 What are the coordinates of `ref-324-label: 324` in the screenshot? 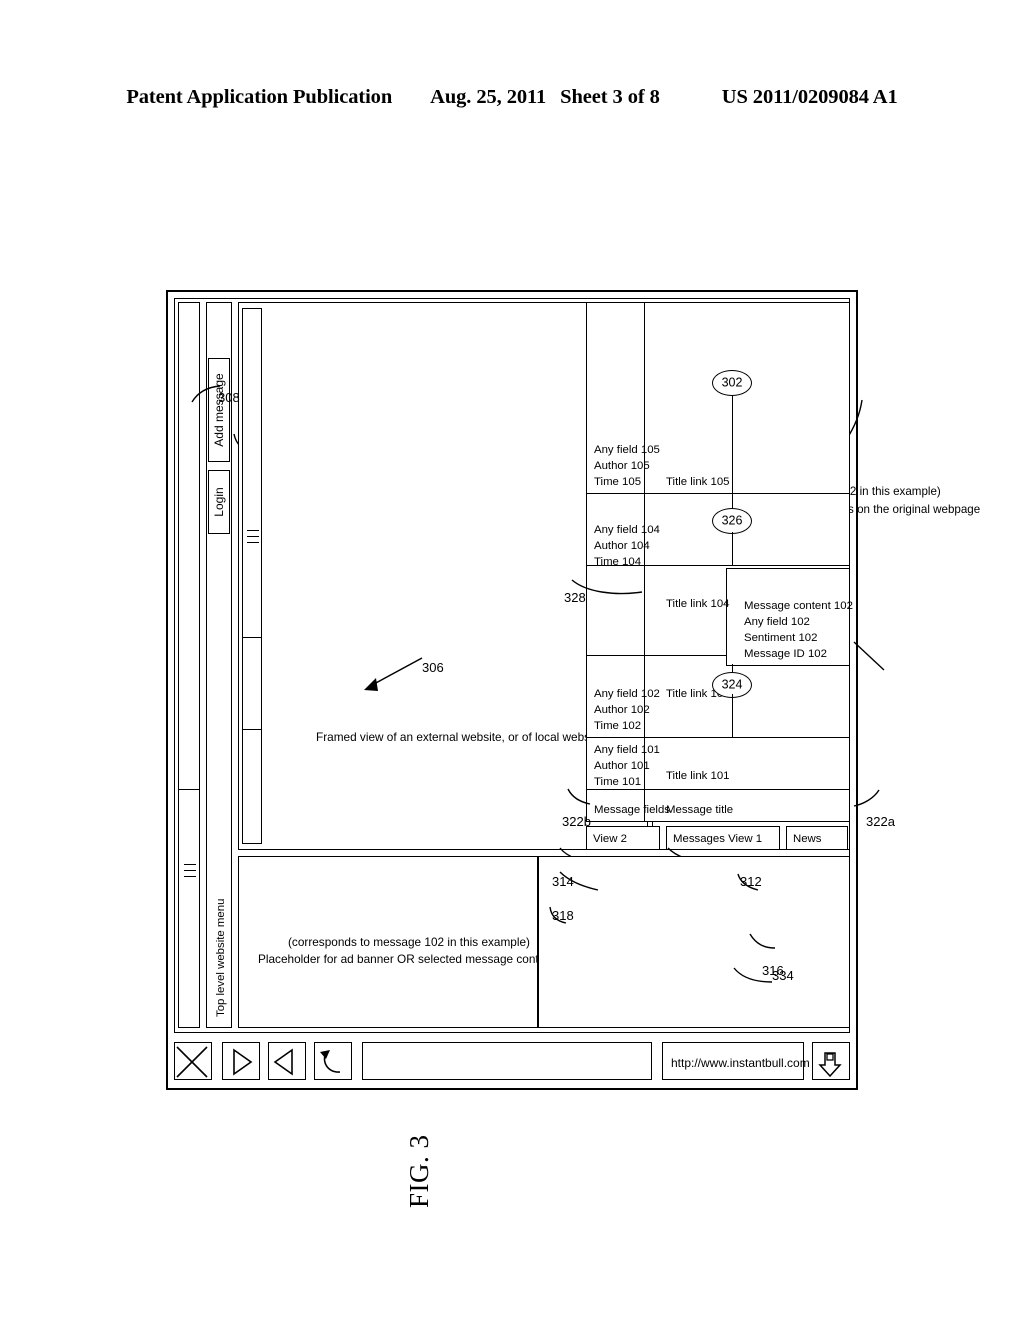 It's located at (732, 685).